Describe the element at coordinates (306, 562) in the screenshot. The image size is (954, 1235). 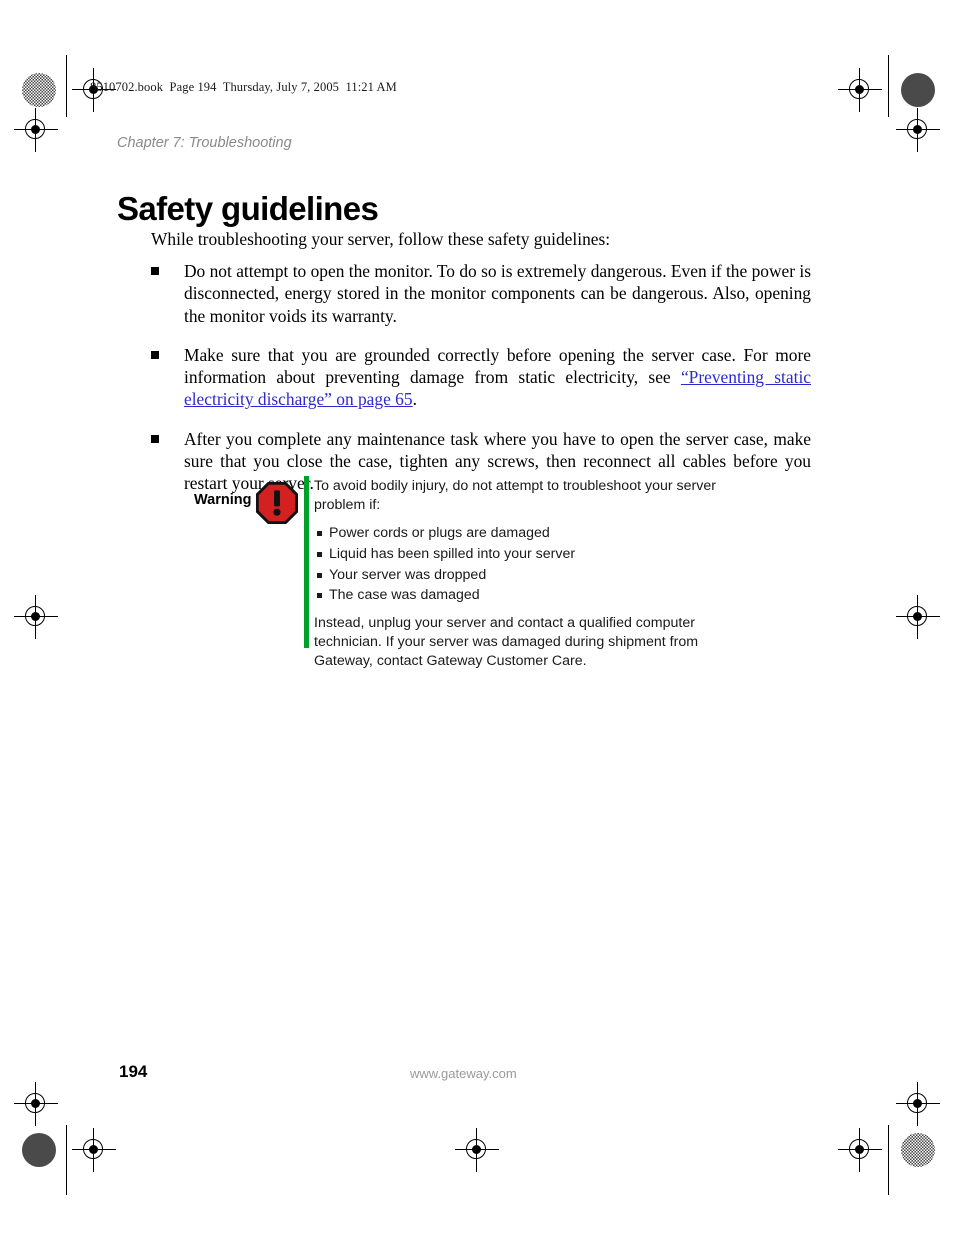
I see `warning-accent-bar` at that location.